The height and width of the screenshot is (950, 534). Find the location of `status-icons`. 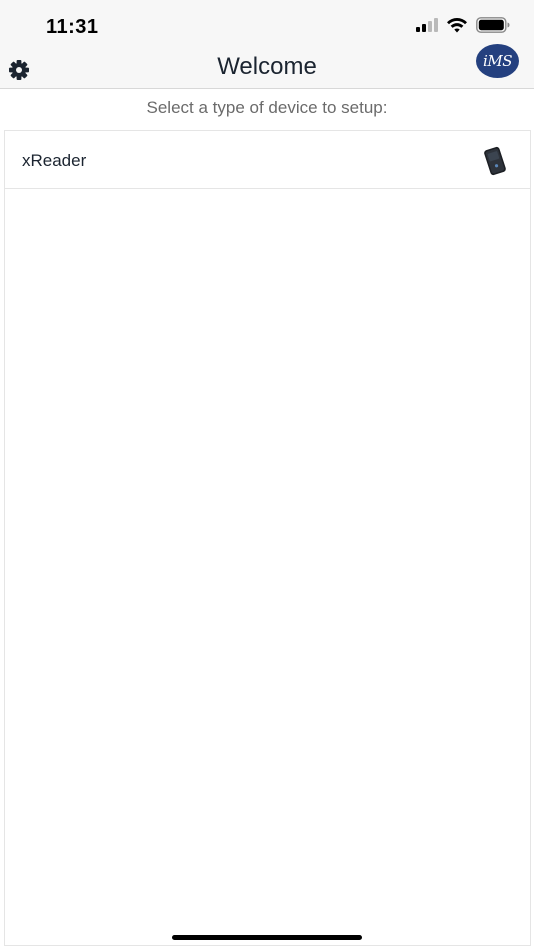

status-icons is located at coordinates (463, 25).